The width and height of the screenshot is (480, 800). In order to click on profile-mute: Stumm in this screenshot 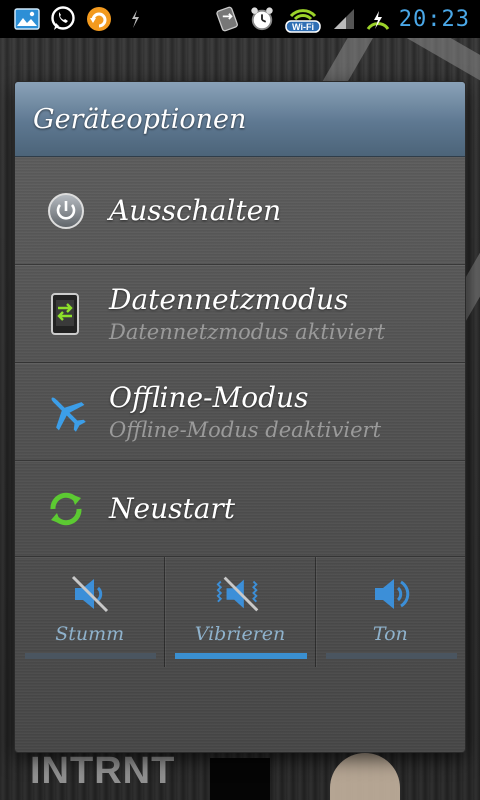, I will do `click(89, 612)`.